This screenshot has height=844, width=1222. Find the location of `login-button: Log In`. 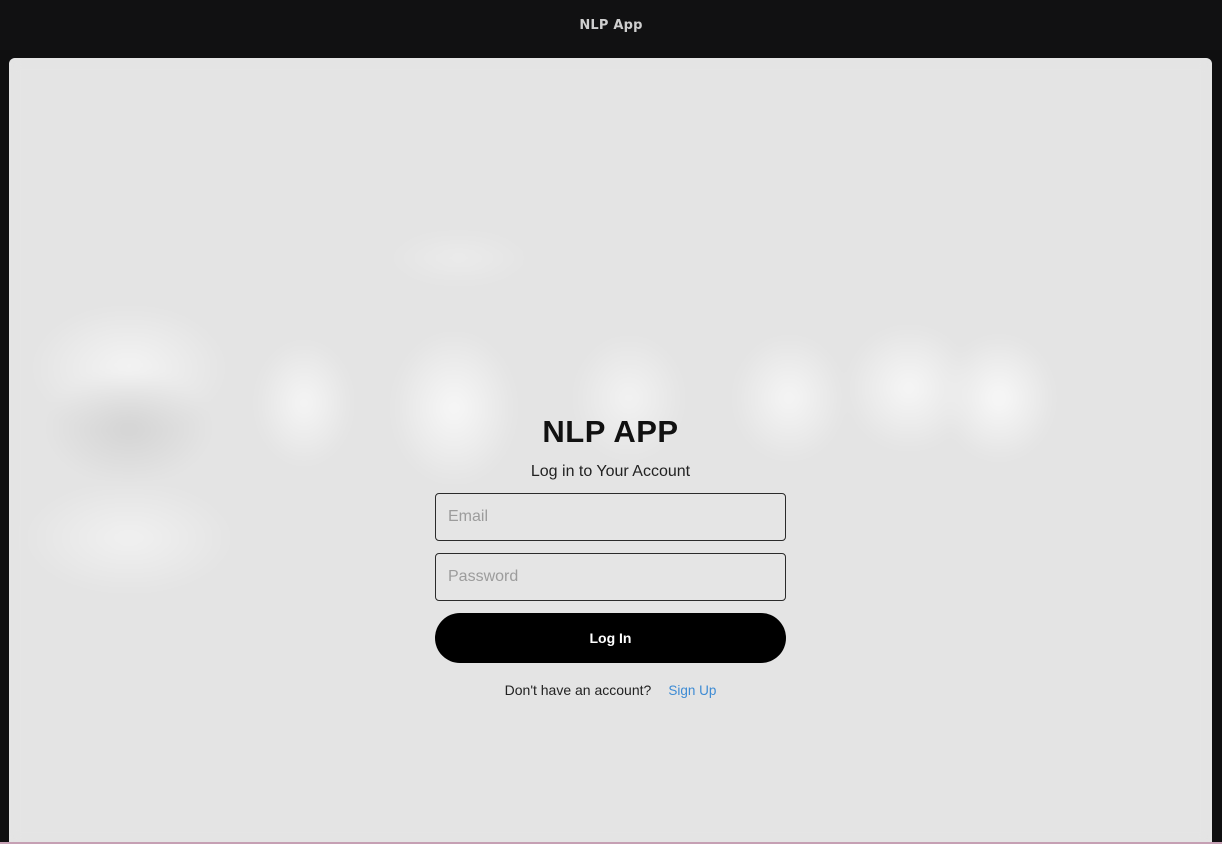

login-button: Log In is located at coordinates (610, 638).